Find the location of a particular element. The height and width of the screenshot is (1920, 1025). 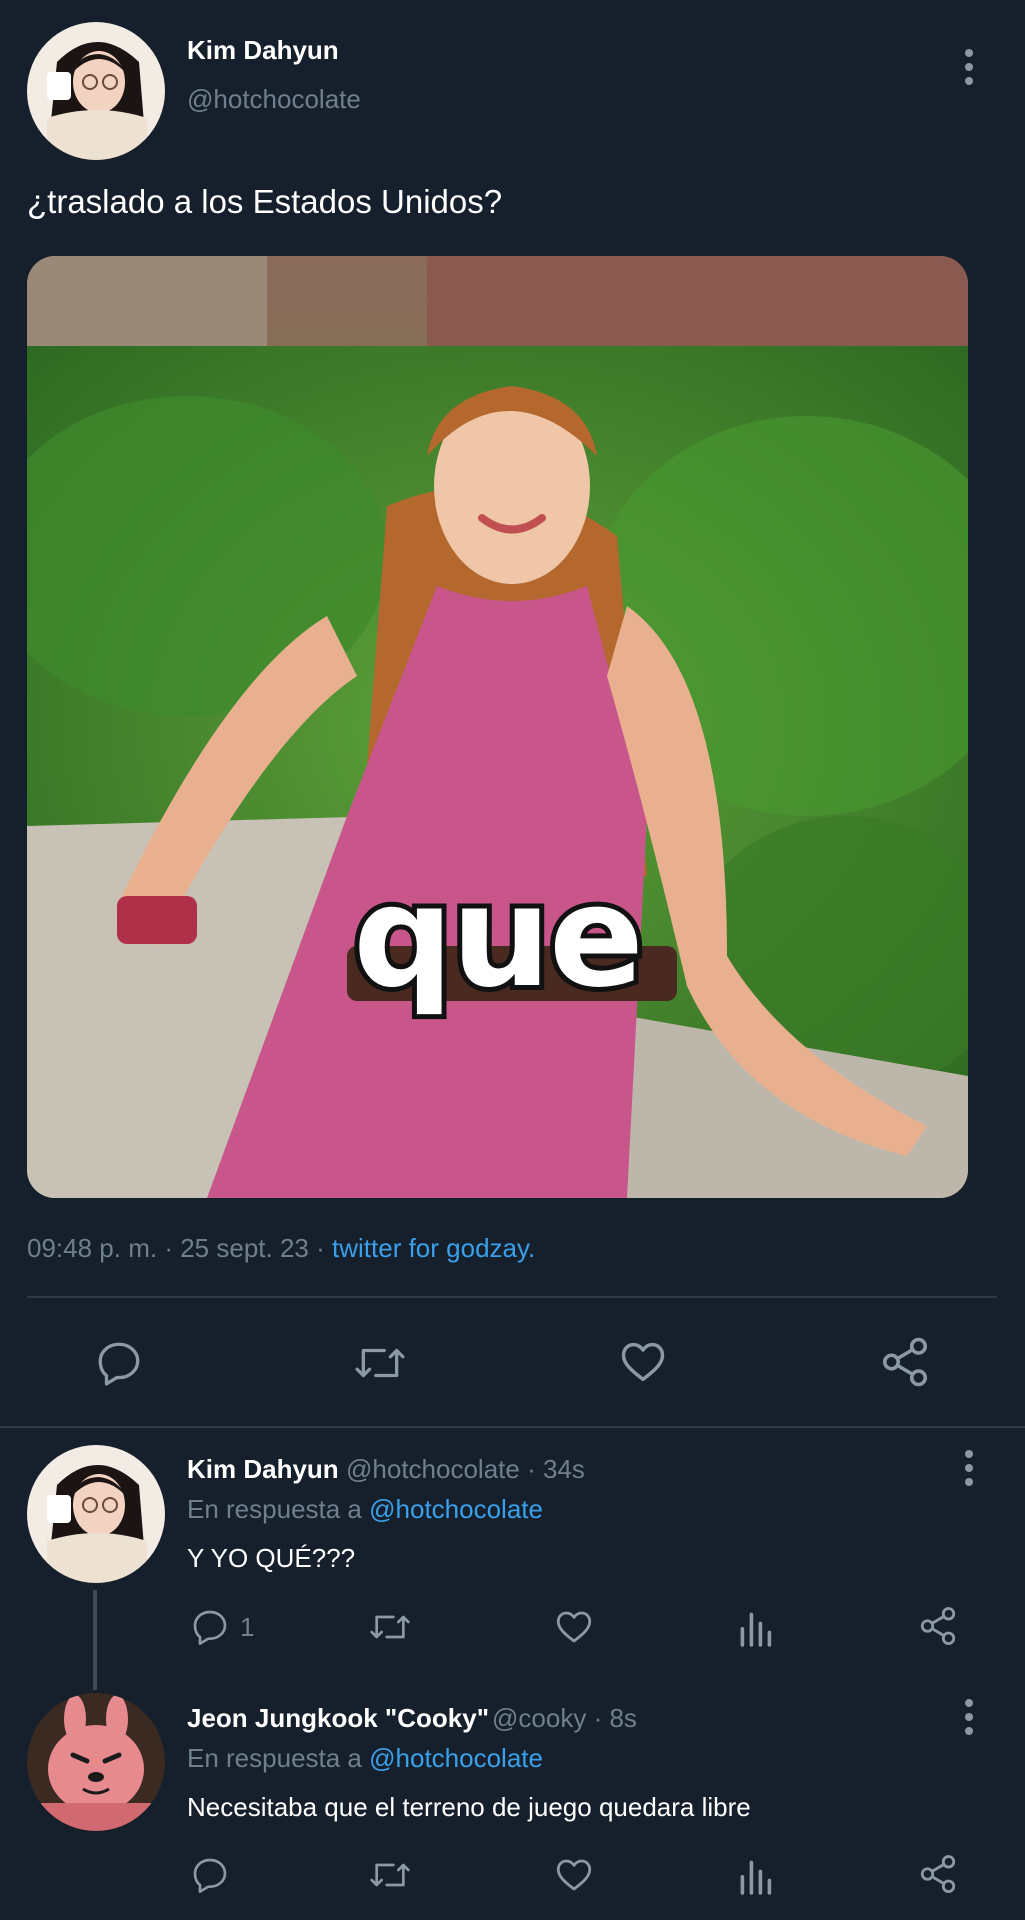

reply-handle-time: @cooky · 8s is located at coordinates (564, 1718).